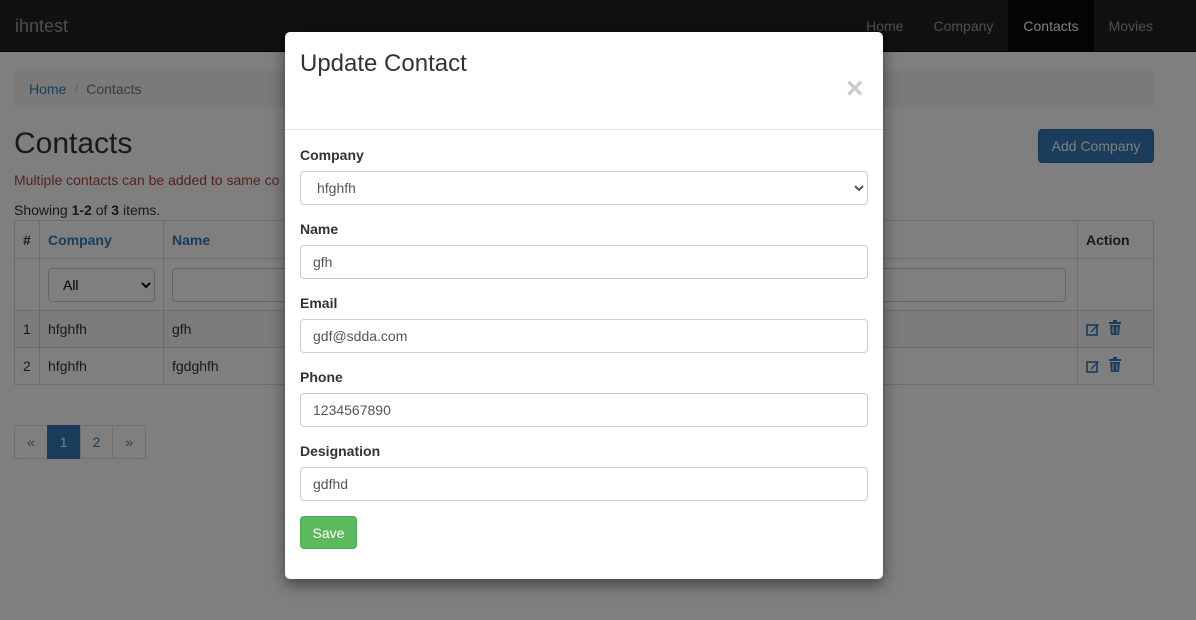  What do you see at coordinates (584, 262) in the screenshot?
I see `name-input` at bounding box center [584, 262].